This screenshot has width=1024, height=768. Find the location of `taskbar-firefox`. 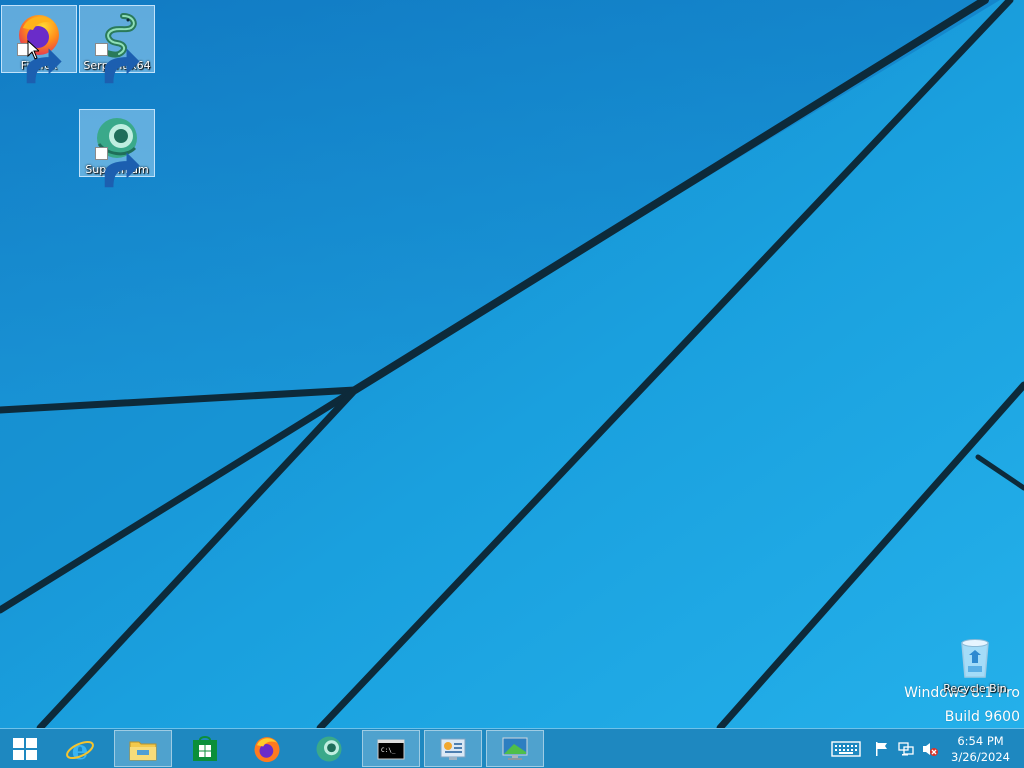

taskbar-firefox is located at coordinates (267, 748).